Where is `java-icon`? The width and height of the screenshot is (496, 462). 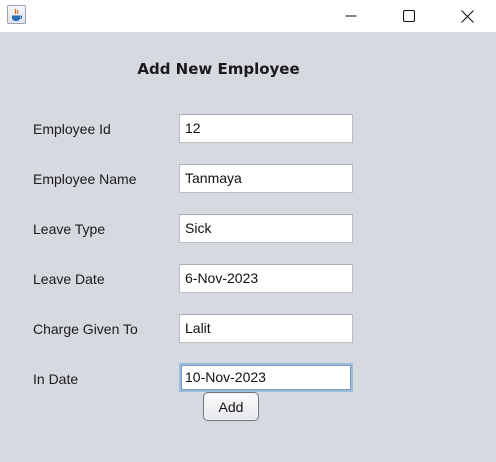 java-icon is located at coordinates (16, 14).